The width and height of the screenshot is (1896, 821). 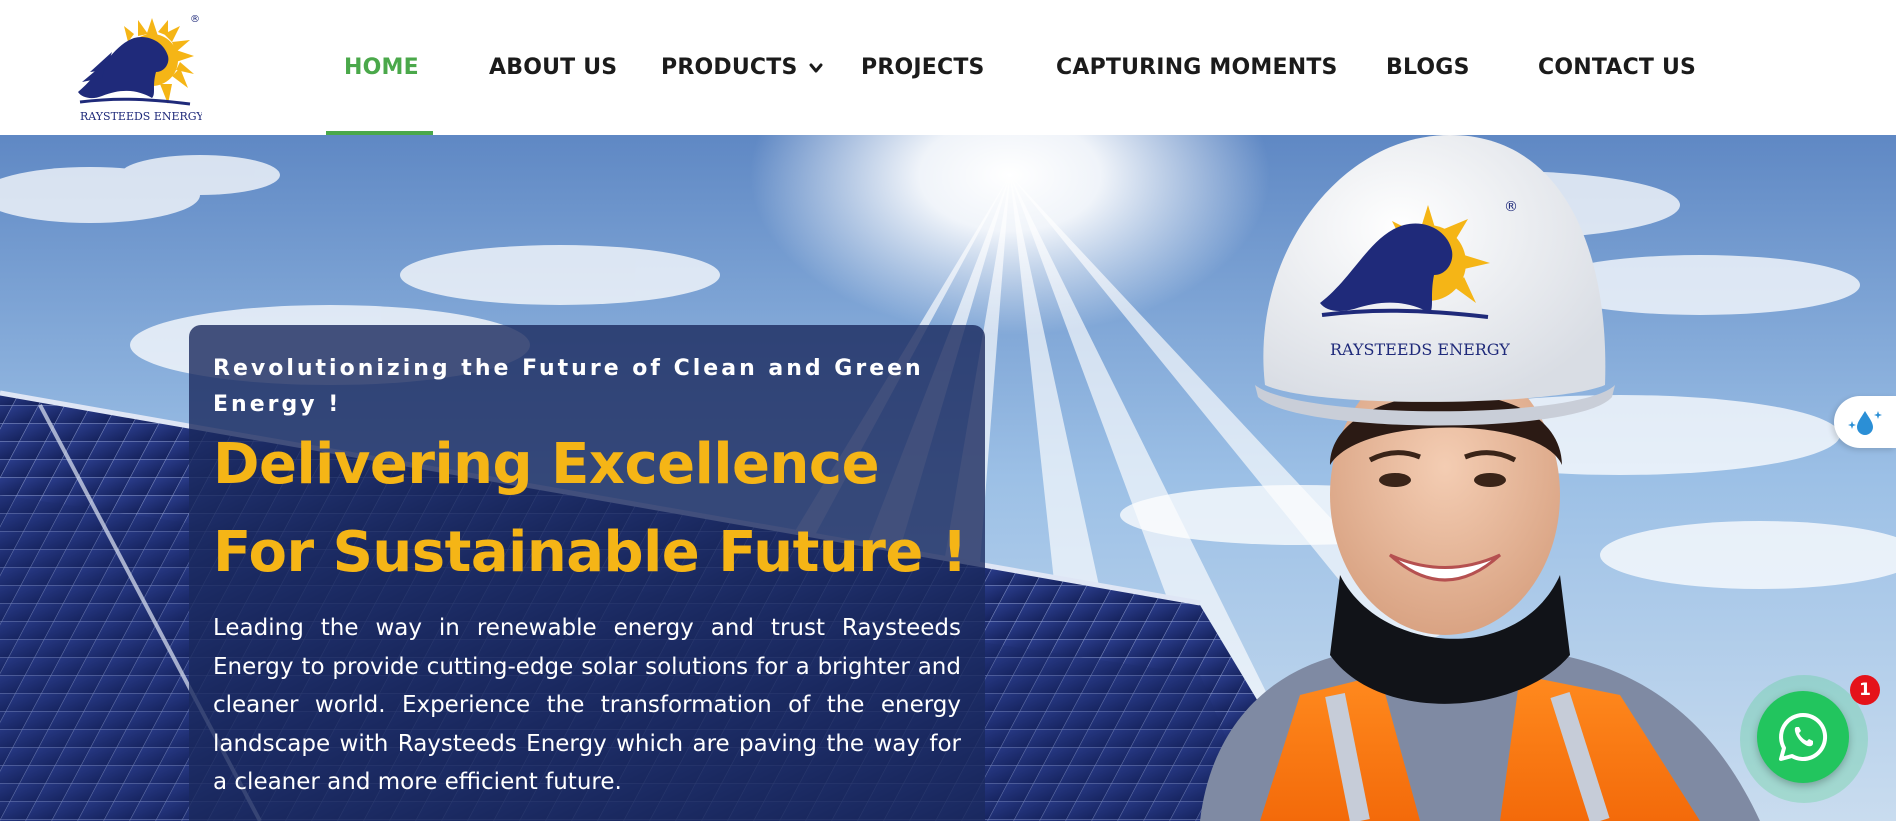 I want to click on chevron-down-icon, so click(x=815, y=67).